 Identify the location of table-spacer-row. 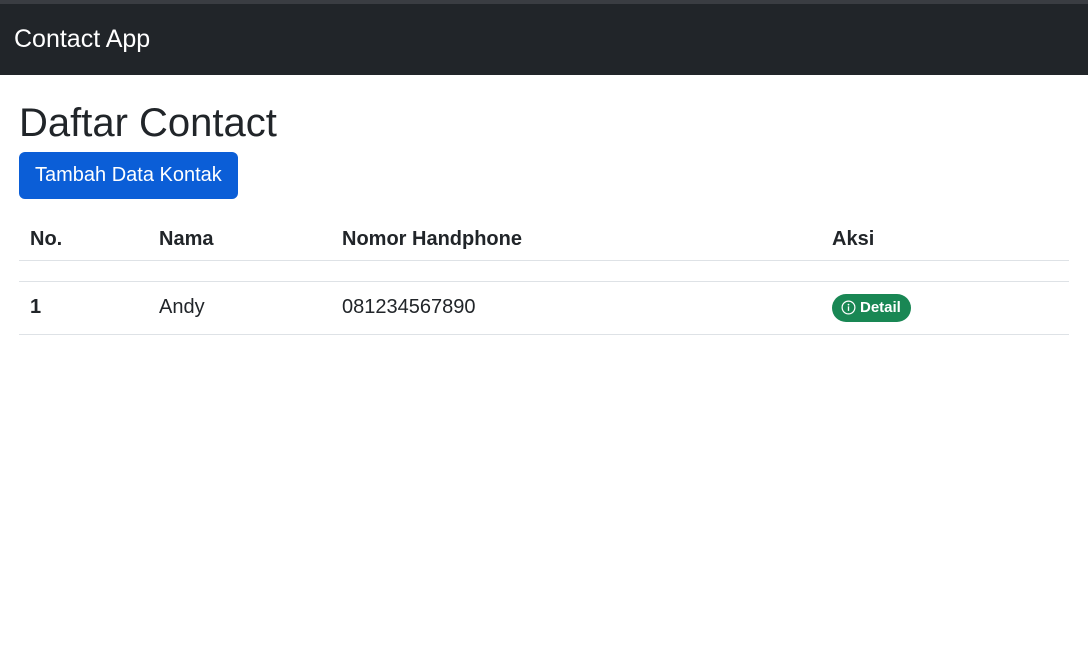
(544, 271).